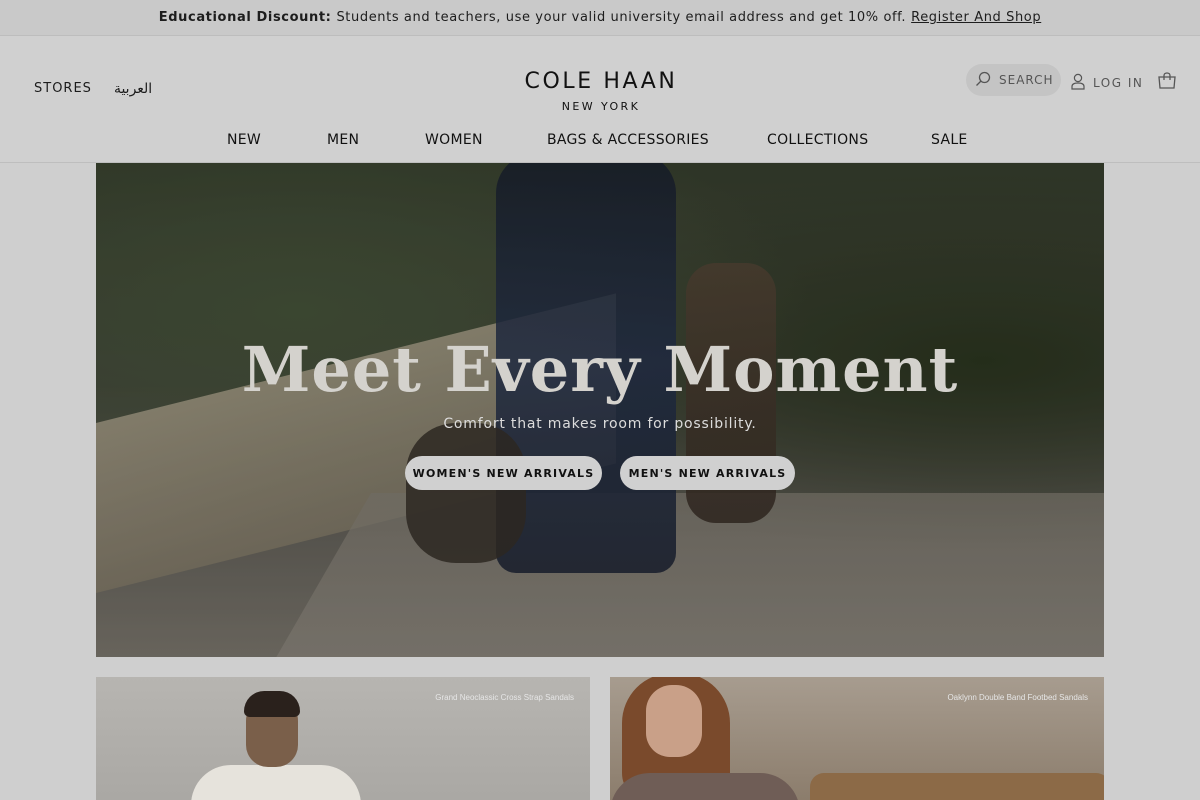 The image size is (1200, 800). Describe the element at coordinates (1078, 83) in the screenshot. I see `user-icon` at that location.